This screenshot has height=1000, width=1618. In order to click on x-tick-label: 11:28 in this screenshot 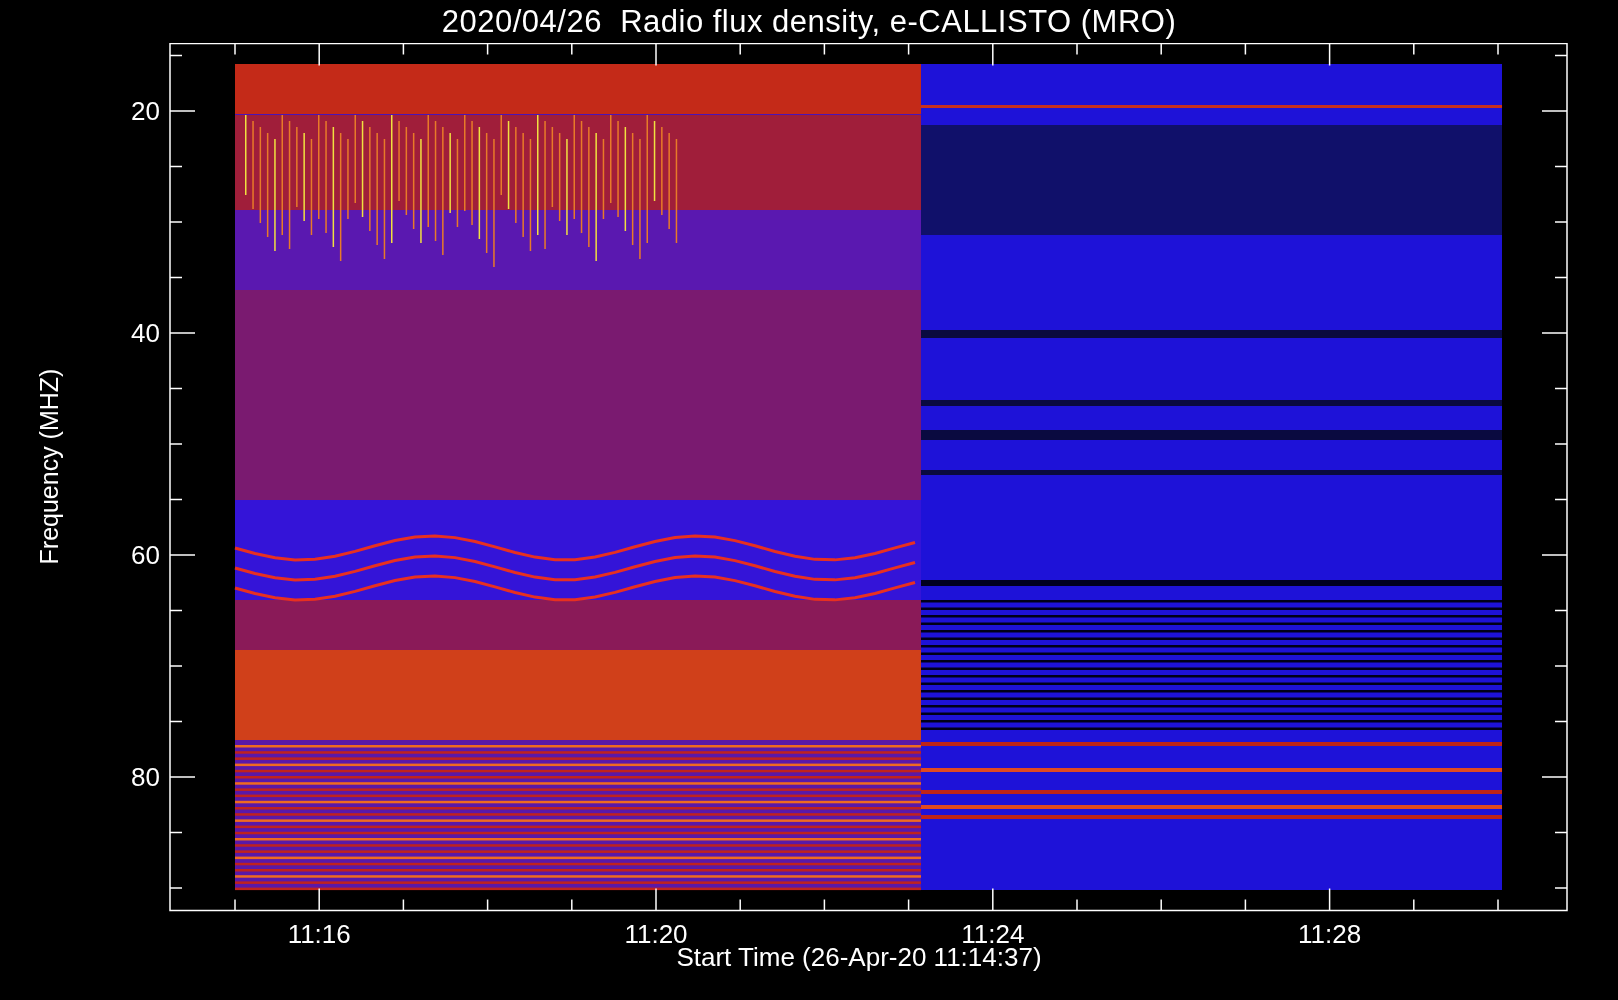, I will do `click(1330, 934)`.